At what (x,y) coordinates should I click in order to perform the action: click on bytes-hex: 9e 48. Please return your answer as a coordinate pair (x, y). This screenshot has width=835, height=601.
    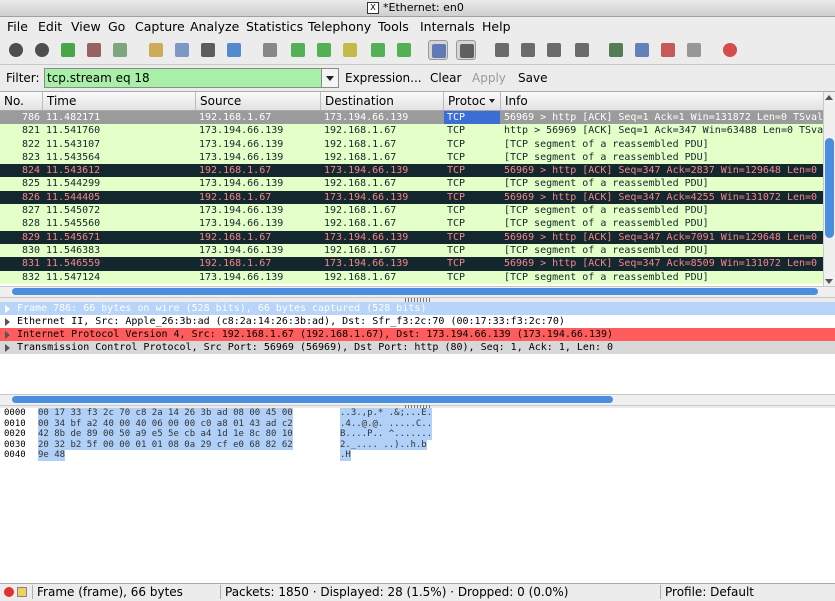
    Looking at the image, I should click on (52, 455).